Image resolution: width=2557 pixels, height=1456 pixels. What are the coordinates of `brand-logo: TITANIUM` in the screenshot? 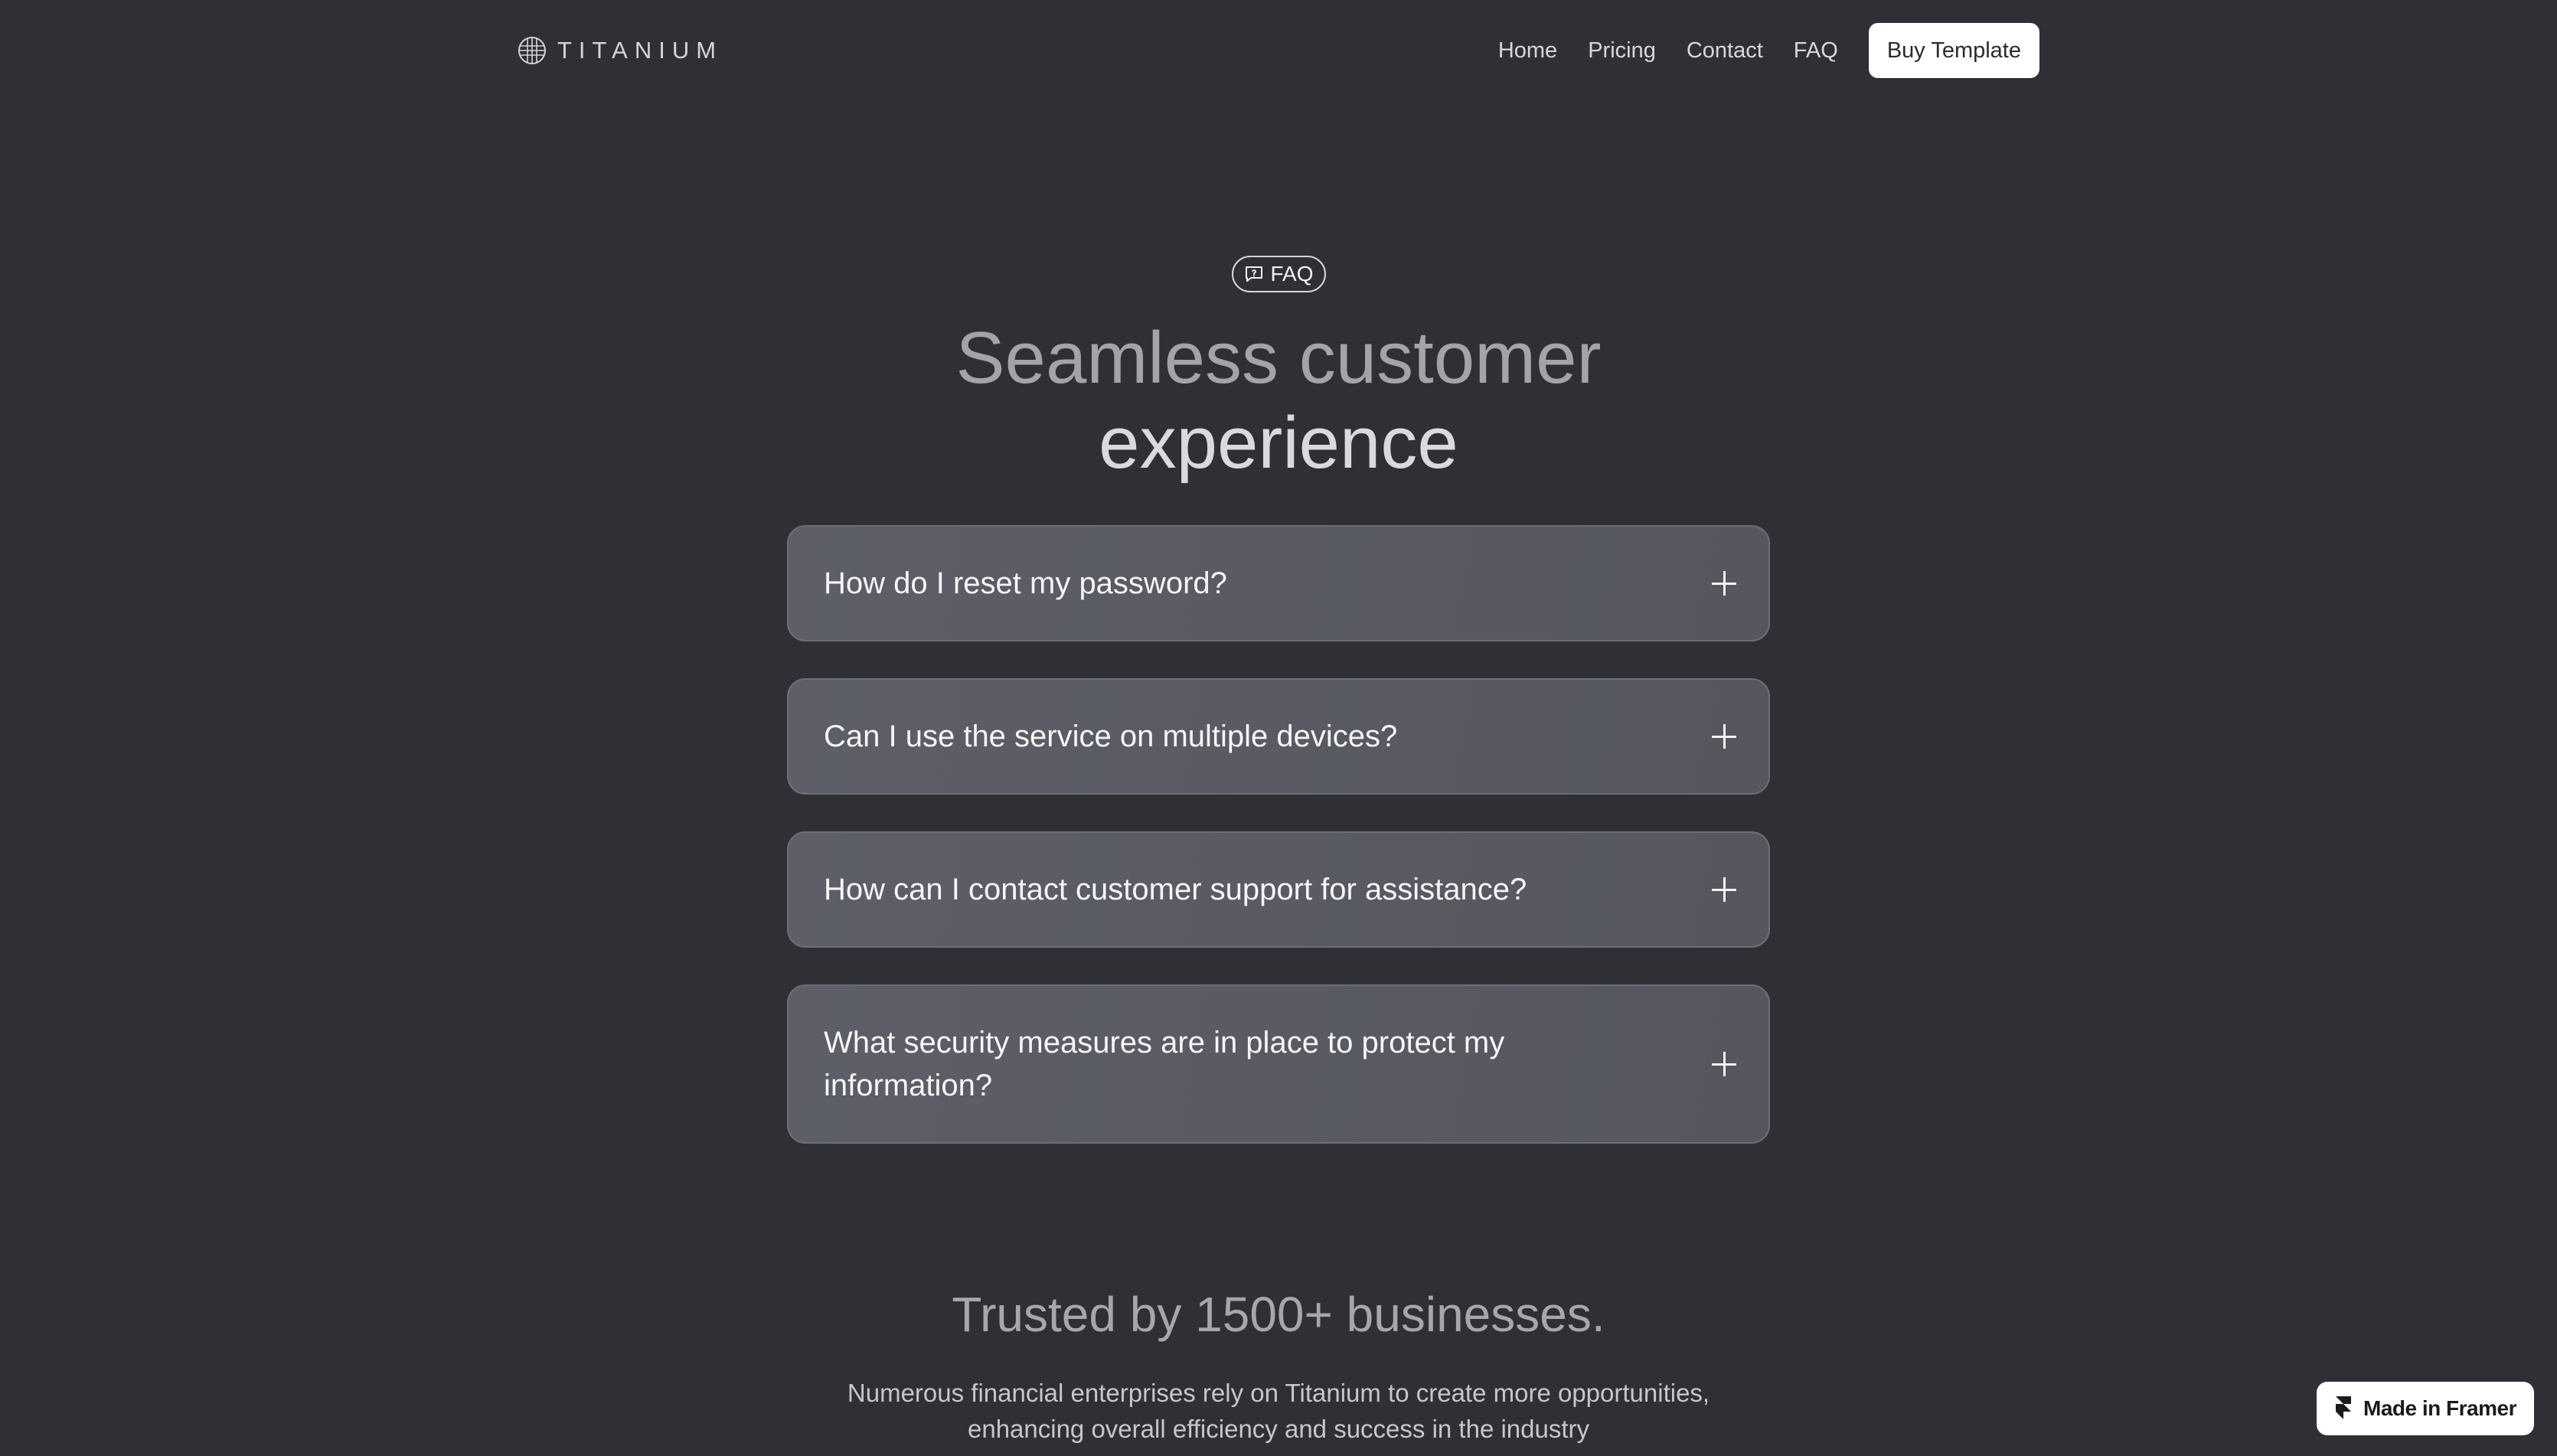 It's located at (620, 50).